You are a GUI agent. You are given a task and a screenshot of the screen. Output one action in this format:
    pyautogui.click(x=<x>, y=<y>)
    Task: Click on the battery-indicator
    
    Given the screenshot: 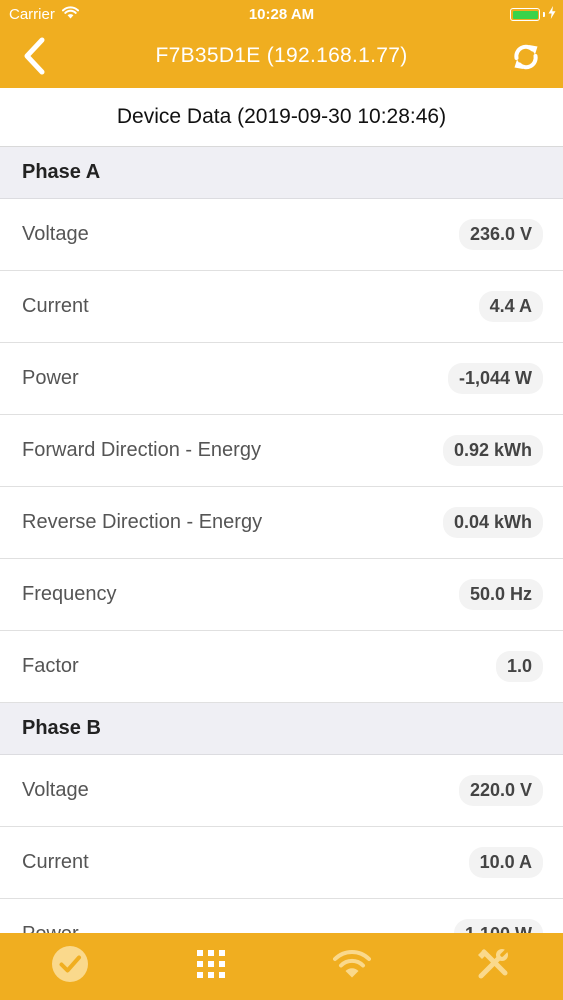 What is the action you would take?
    pyautogui.click(x=533, y=14)
    